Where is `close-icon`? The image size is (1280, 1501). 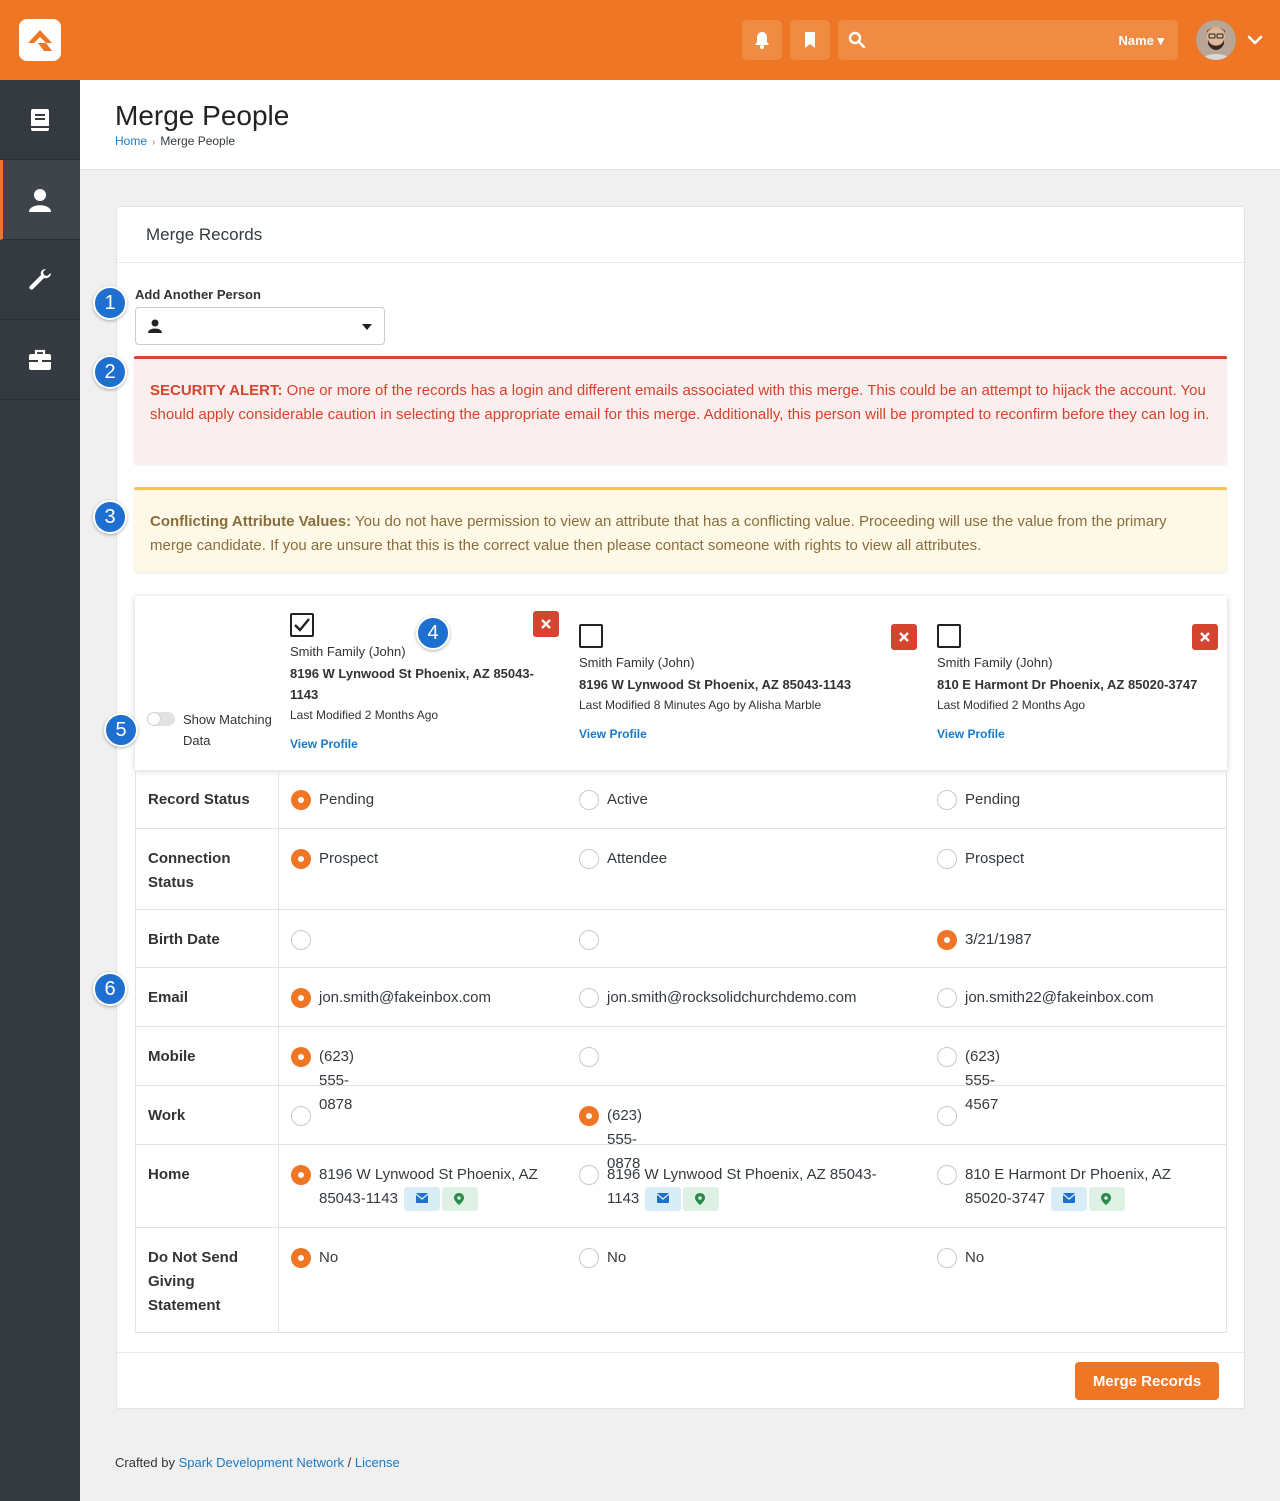 close-icon is located at coordinates (904, 637).